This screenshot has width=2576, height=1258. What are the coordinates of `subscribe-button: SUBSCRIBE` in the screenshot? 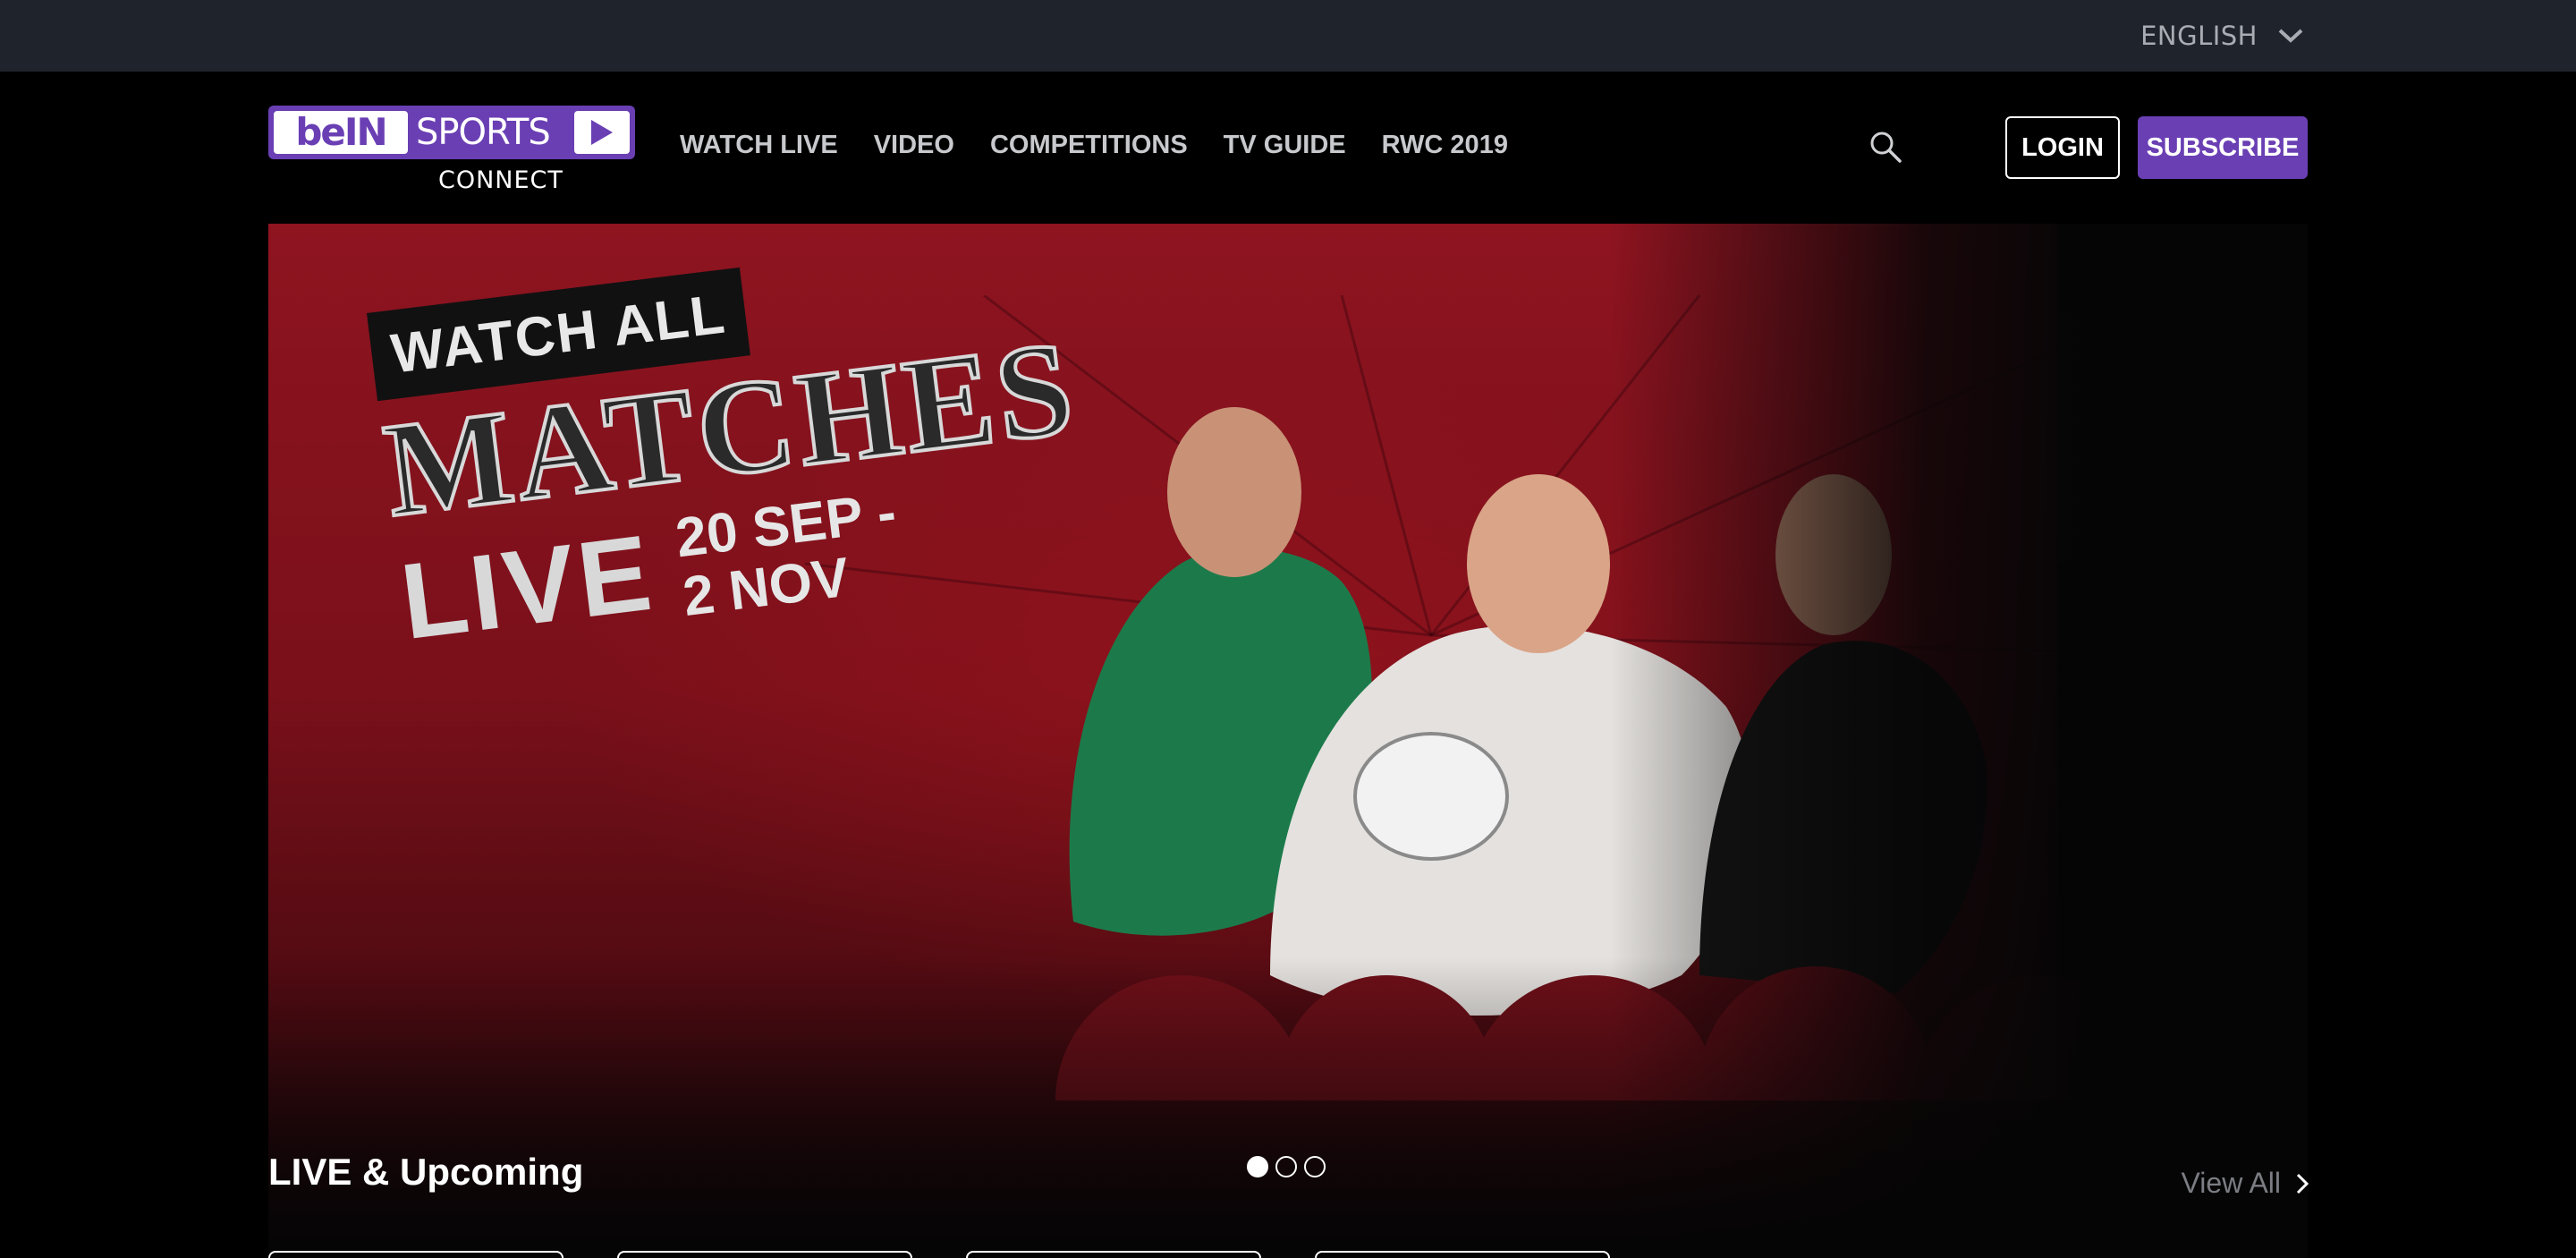 It's located at (2223, 147).